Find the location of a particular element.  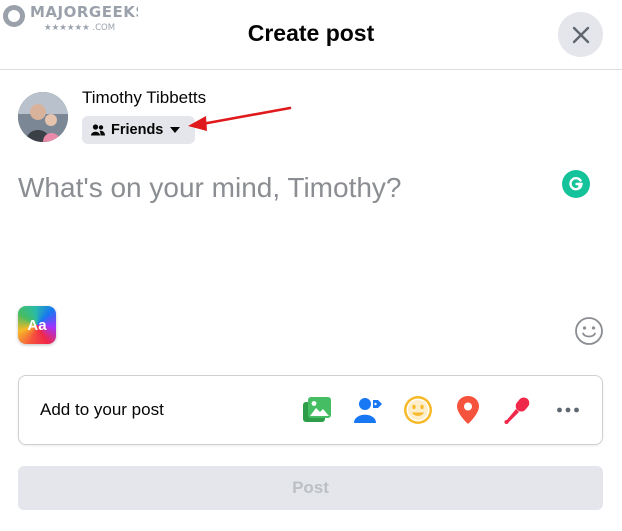

photo-video-icon is located at coordinates (317, 409).